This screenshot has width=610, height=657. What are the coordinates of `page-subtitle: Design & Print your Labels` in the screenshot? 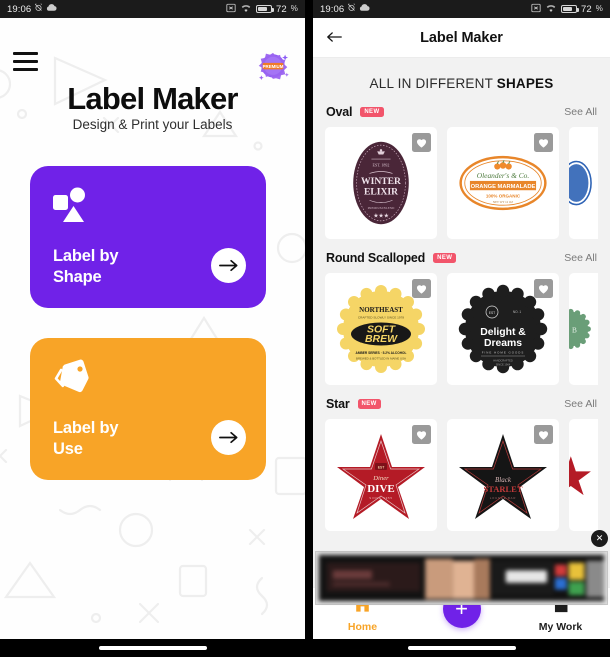 It's located at (152, 124).